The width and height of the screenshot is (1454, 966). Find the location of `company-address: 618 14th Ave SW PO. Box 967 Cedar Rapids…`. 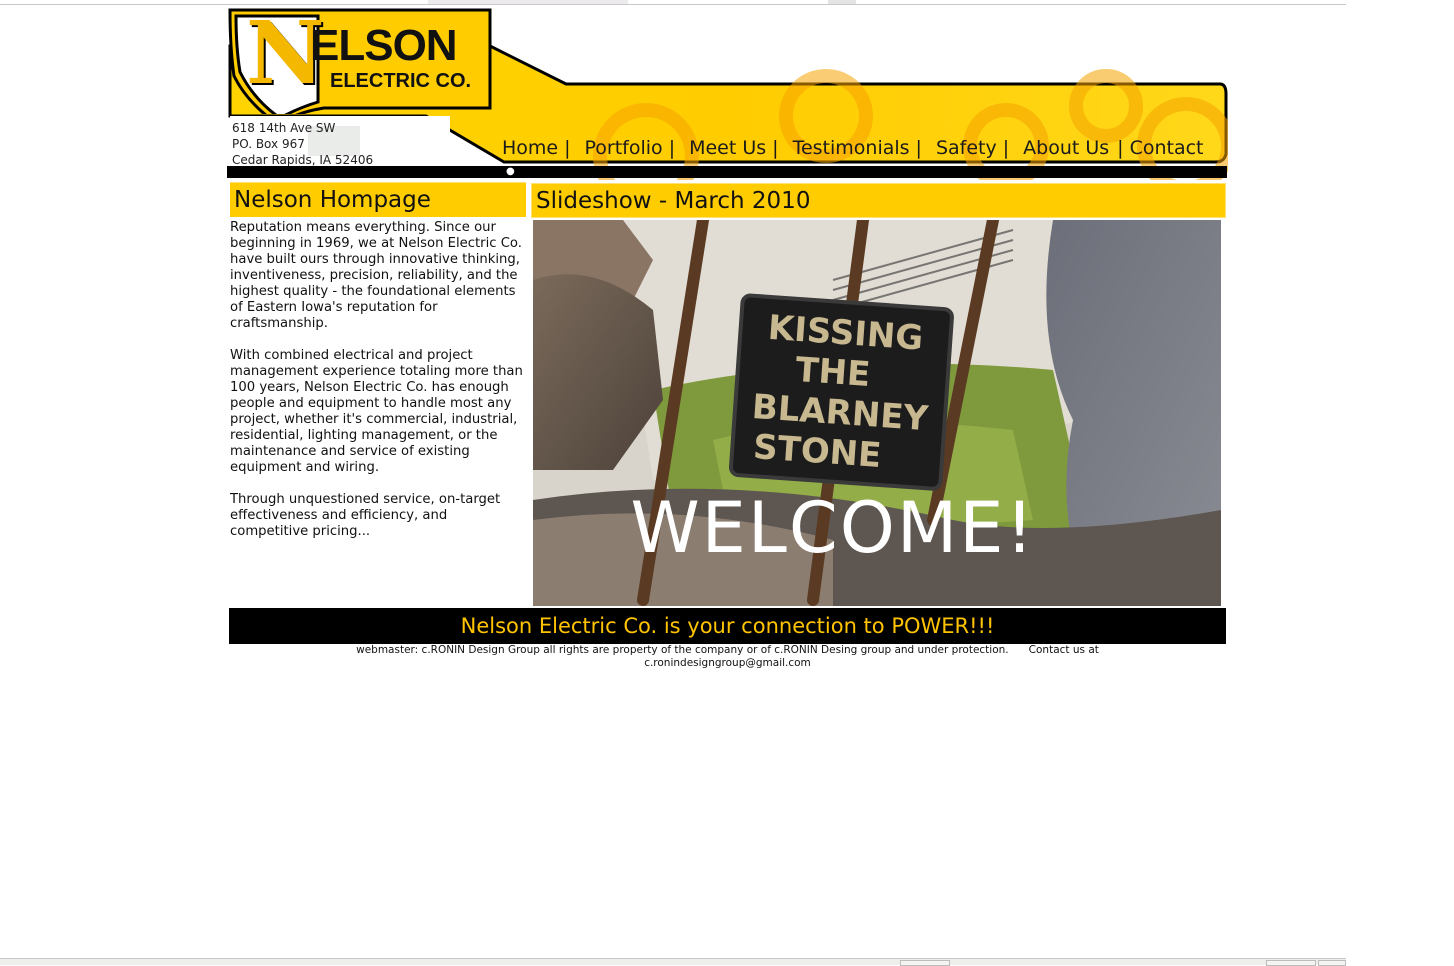

company-address: 618 14th Ave SW PO. Box 967 Cedar Rapids… is located at coordinates (302, 144).